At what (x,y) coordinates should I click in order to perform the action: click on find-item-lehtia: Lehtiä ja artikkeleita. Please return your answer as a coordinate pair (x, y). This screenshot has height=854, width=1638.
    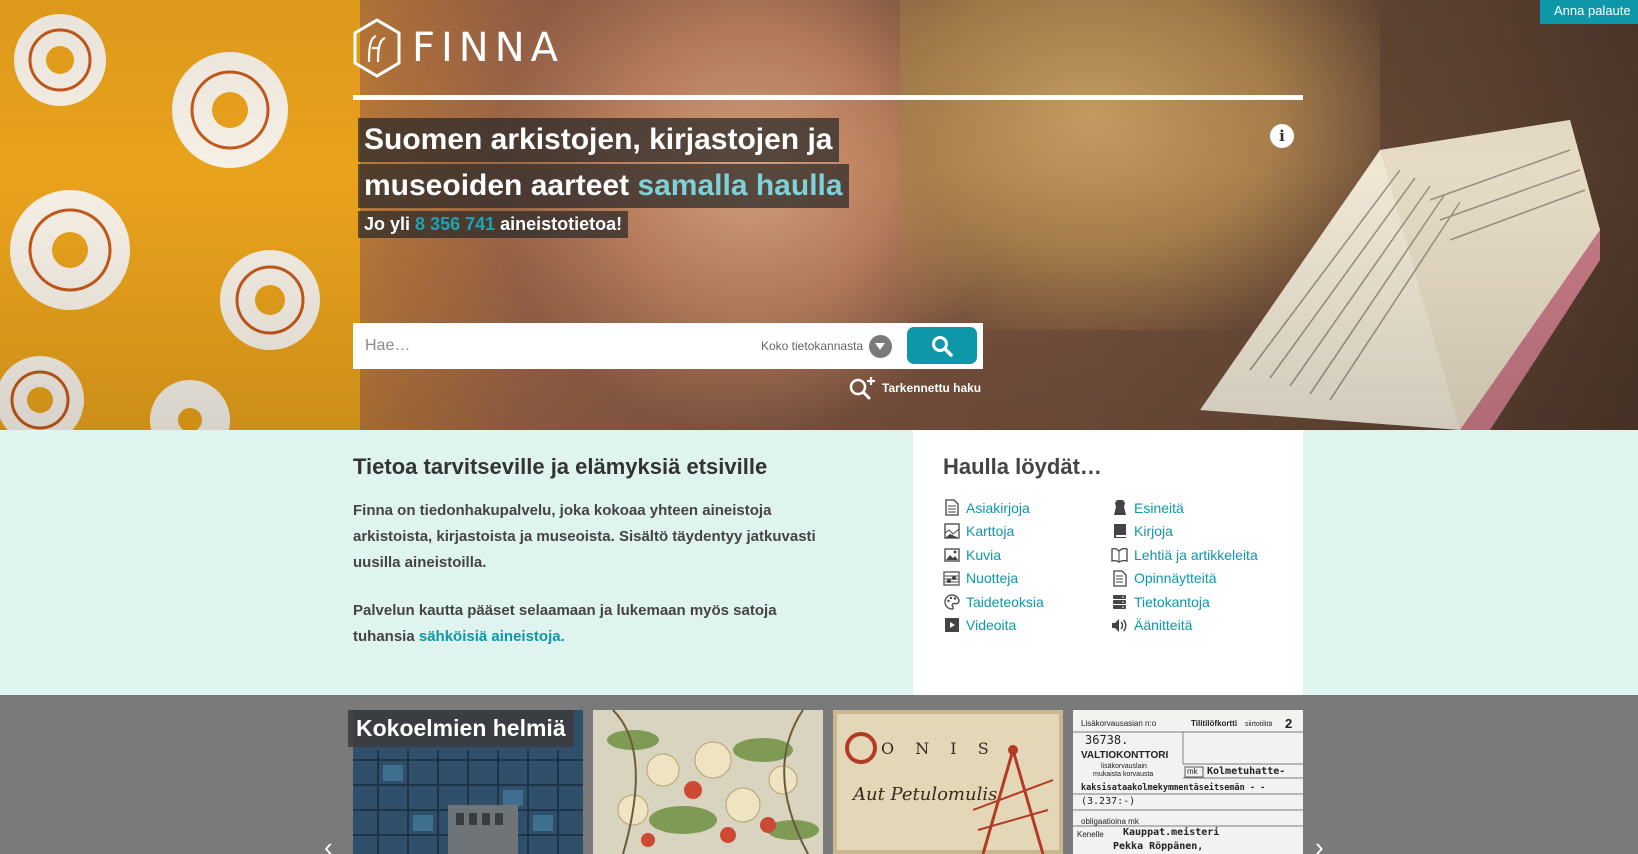
    Looking at the image, I should click on (1201, 554).